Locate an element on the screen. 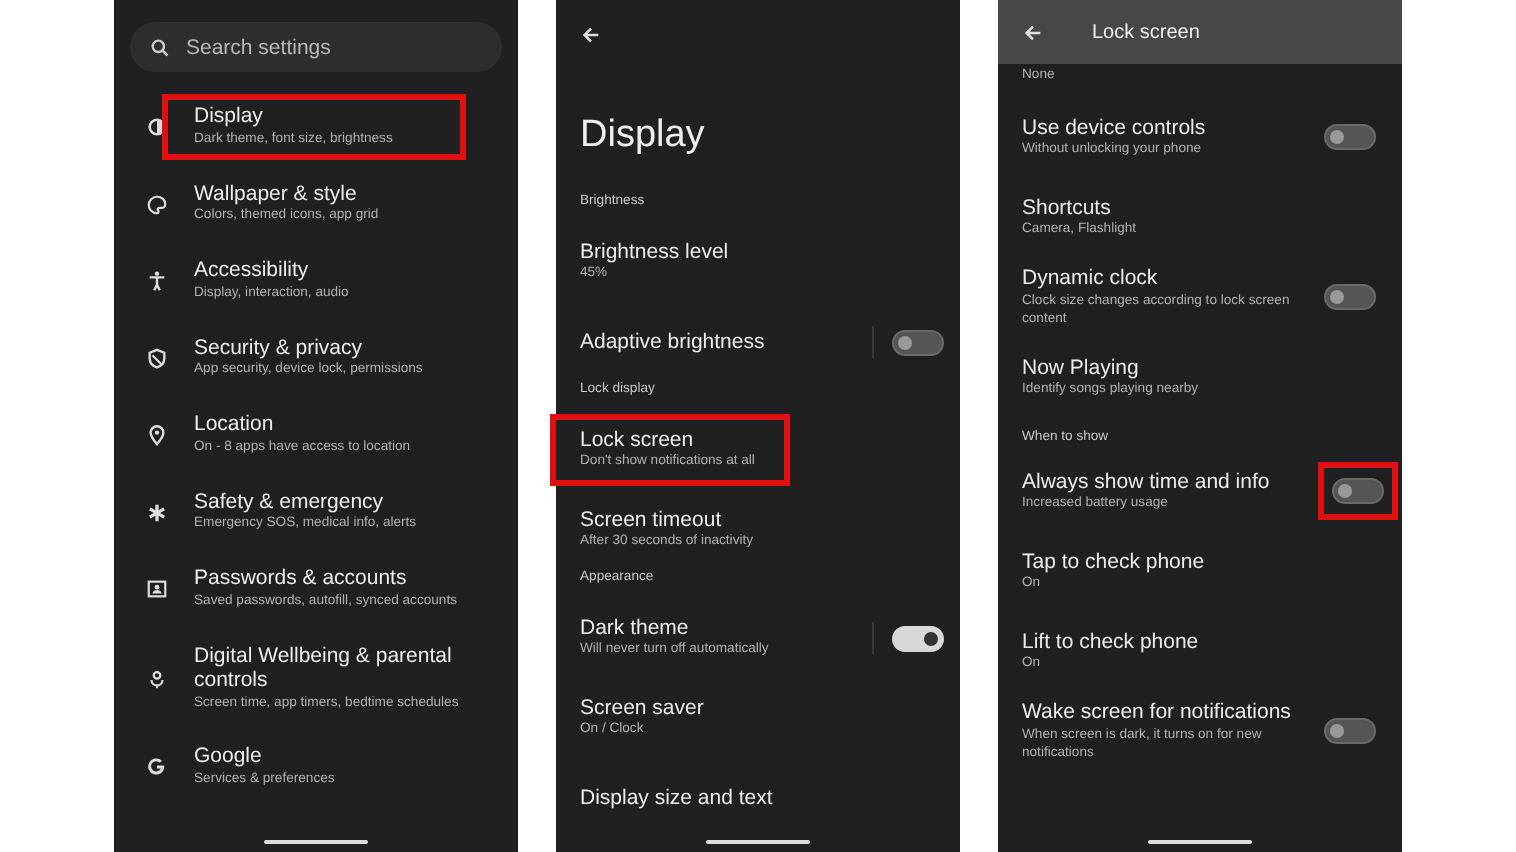 The image size is (1516, 852). item-title: Accessibility is located at coordinates (252, 271).